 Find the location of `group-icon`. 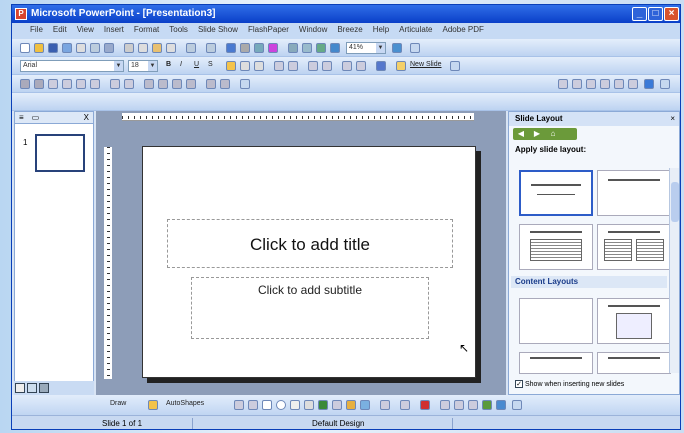

group-icon is located at coordinates (211, 84).